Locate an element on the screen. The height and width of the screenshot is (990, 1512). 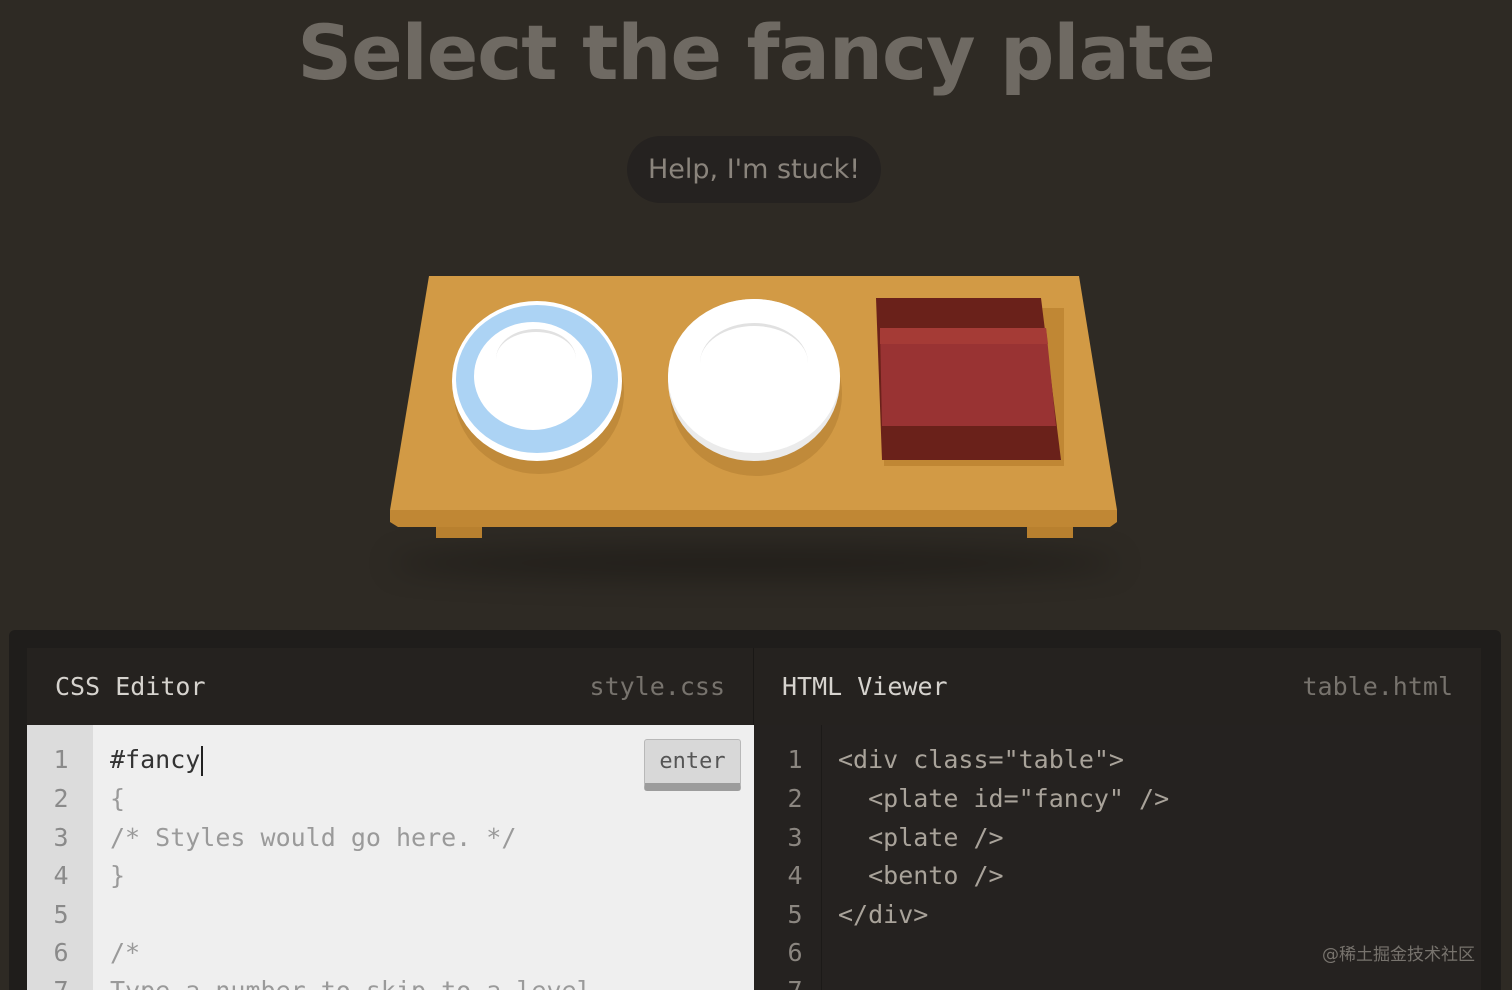
css-editor-header: CSS Editor style.css is located at coordinates (390, 686).